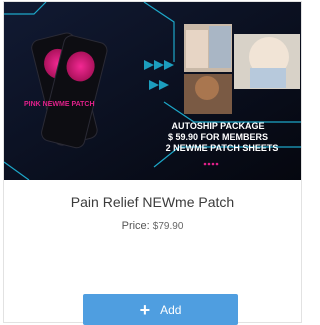  What do you see at coordinates (217, 126) in the screenshot?
I see `promo-line-1: AUTOSHIP PACKAGE` at bounding box center [217, 126].